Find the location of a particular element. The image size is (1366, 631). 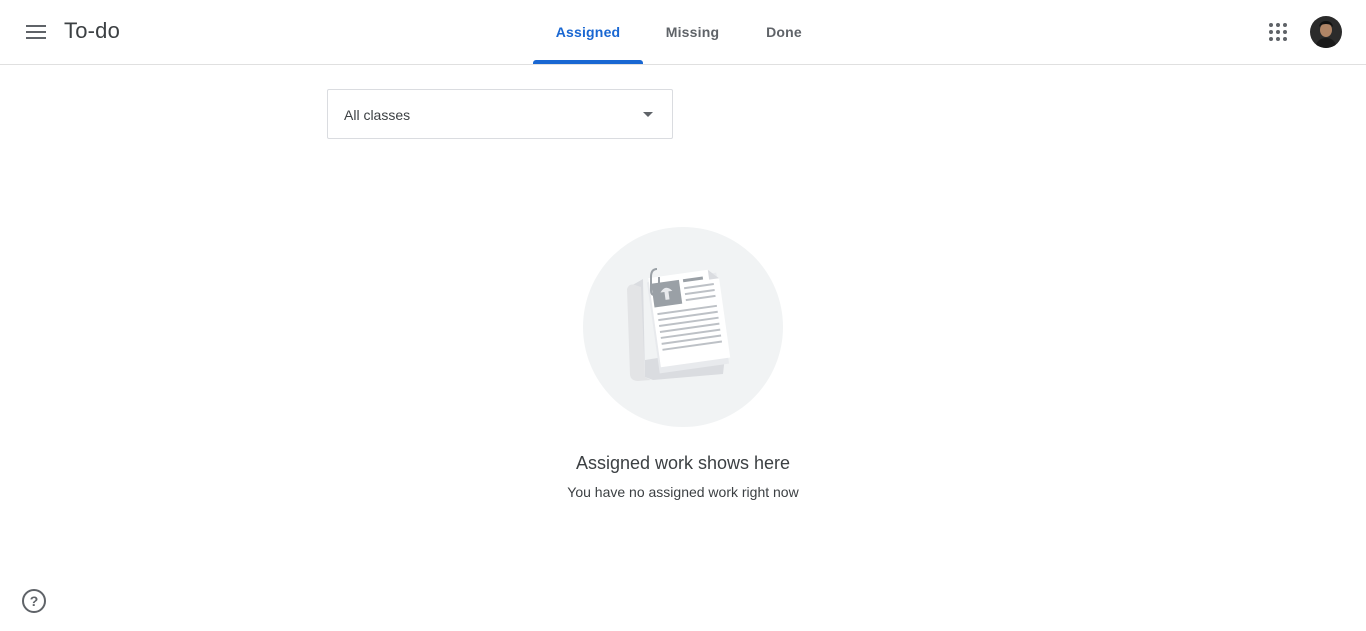

account-avatar is located at coordinates (1326, 32).